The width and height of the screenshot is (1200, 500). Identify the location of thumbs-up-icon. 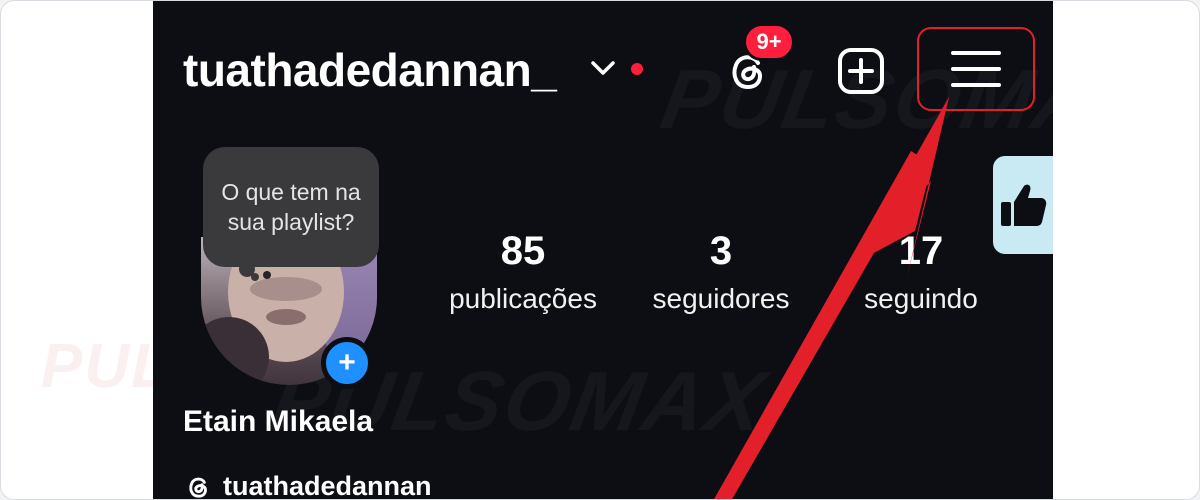
(1024, 205).